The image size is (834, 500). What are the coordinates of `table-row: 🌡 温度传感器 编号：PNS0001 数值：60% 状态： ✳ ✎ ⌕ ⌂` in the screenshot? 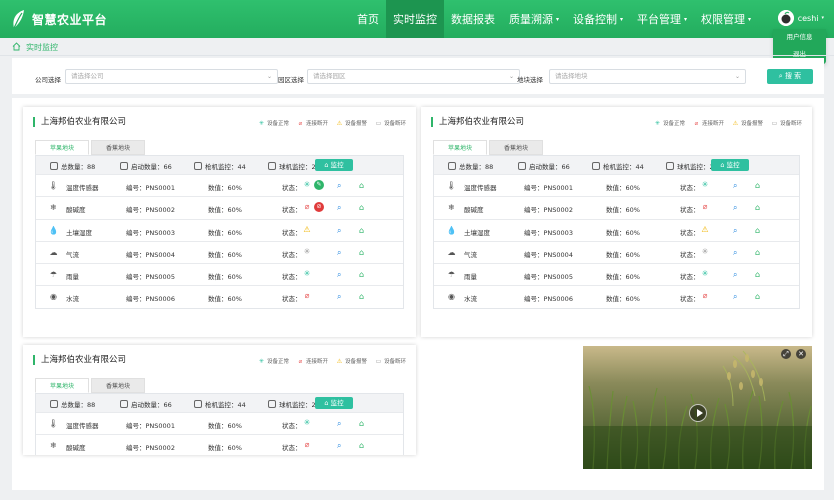 It's located at (219, 185).